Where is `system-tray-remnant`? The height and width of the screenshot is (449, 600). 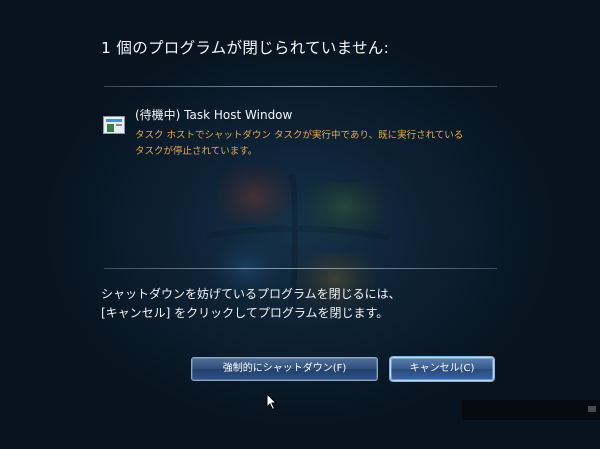
system-tray-remnant is located at coordinates (531, 410).